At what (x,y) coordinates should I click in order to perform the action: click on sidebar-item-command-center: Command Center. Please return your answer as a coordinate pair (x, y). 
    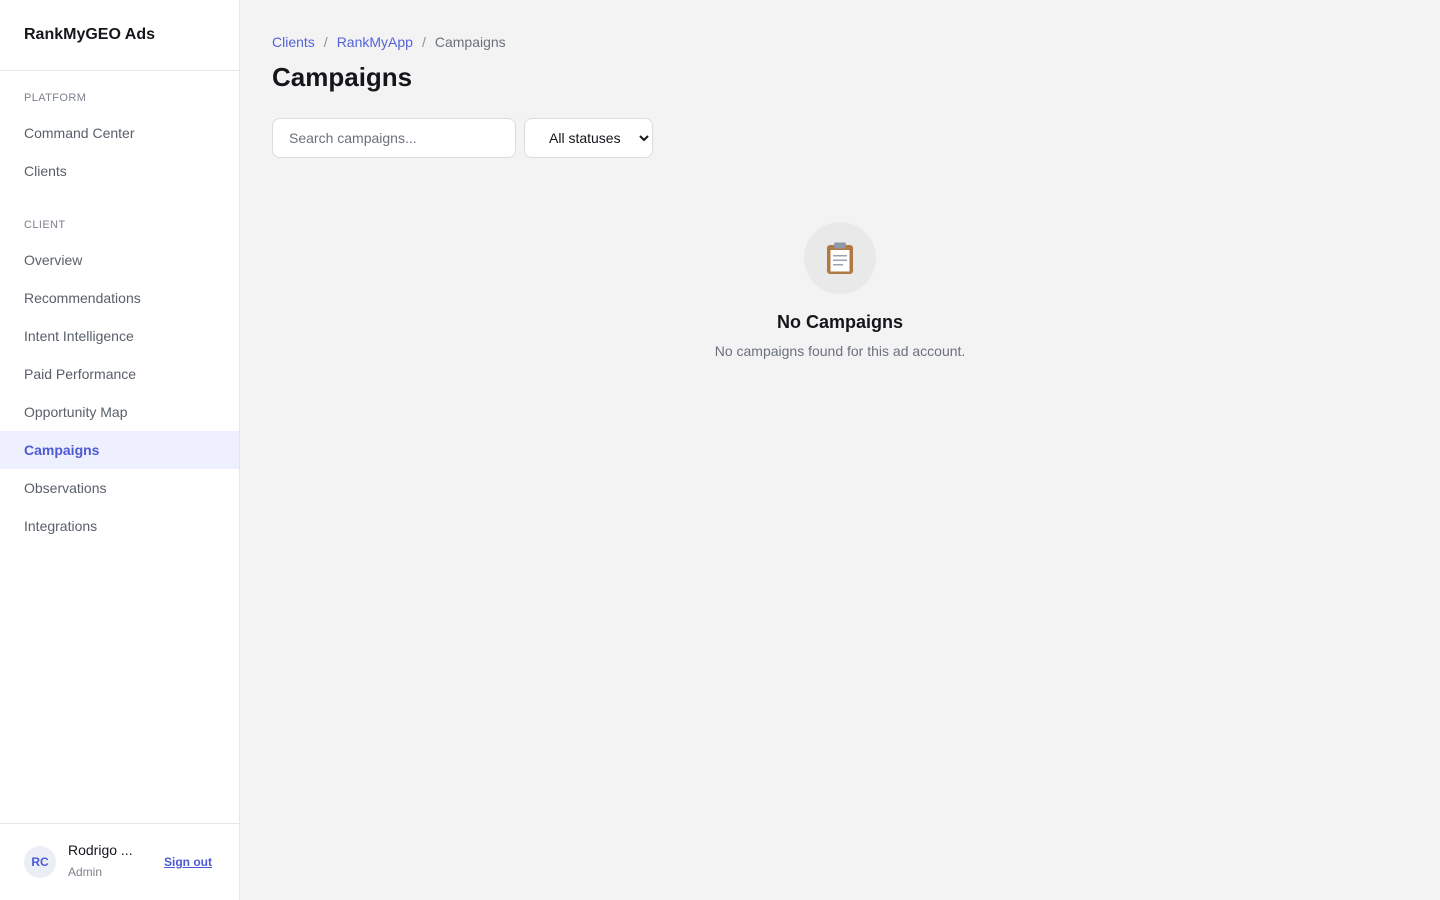
    Looking at the image, I should click on (119, 133).